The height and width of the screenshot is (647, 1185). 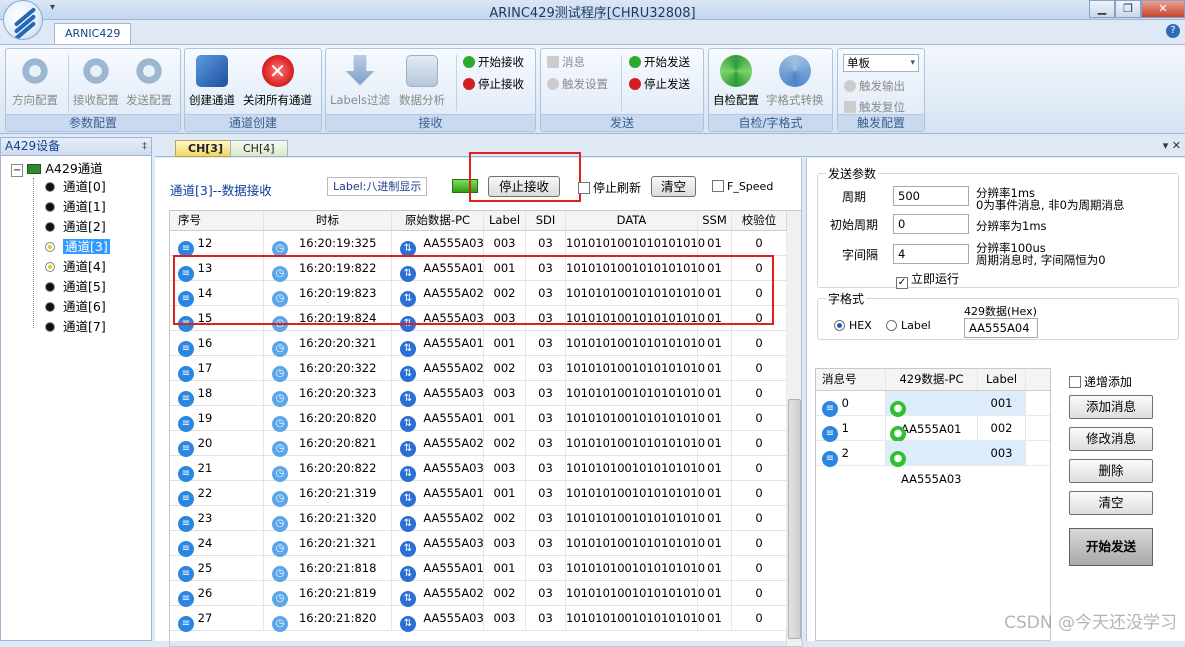 I want to click on vertical-scrollbar, so click(x=794, y=428).